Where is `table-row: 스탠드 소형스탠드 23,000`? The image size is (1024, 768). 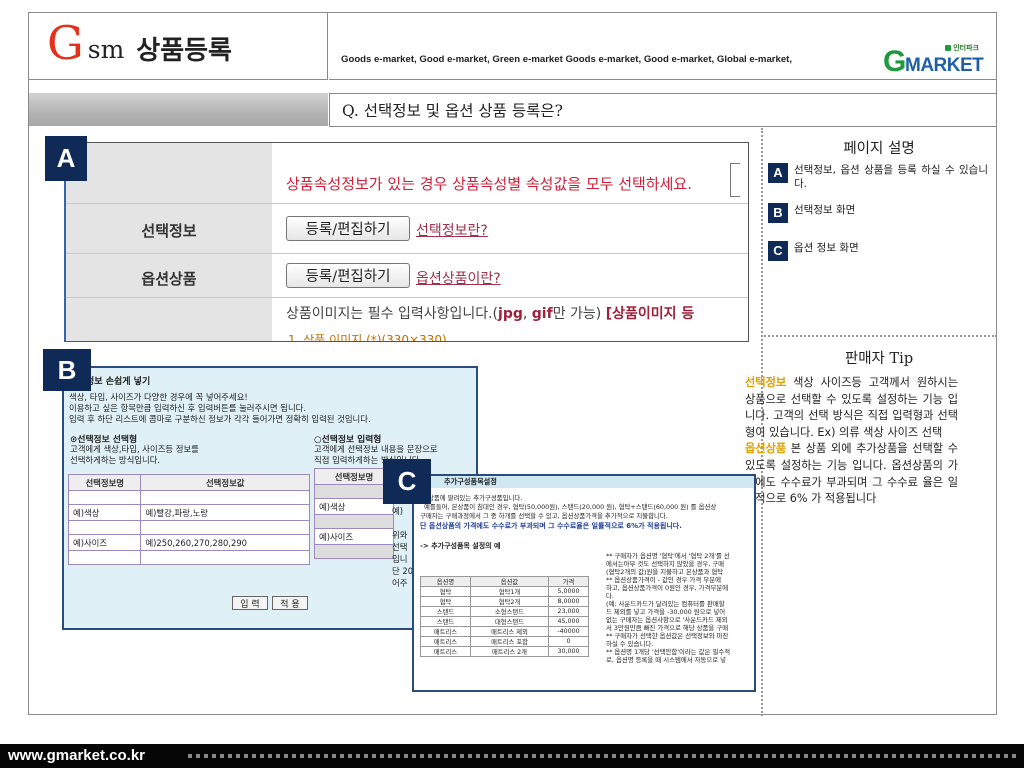 table-row: 스탠드 소형스탠드 23,000 is located at coordinates (504, 611).